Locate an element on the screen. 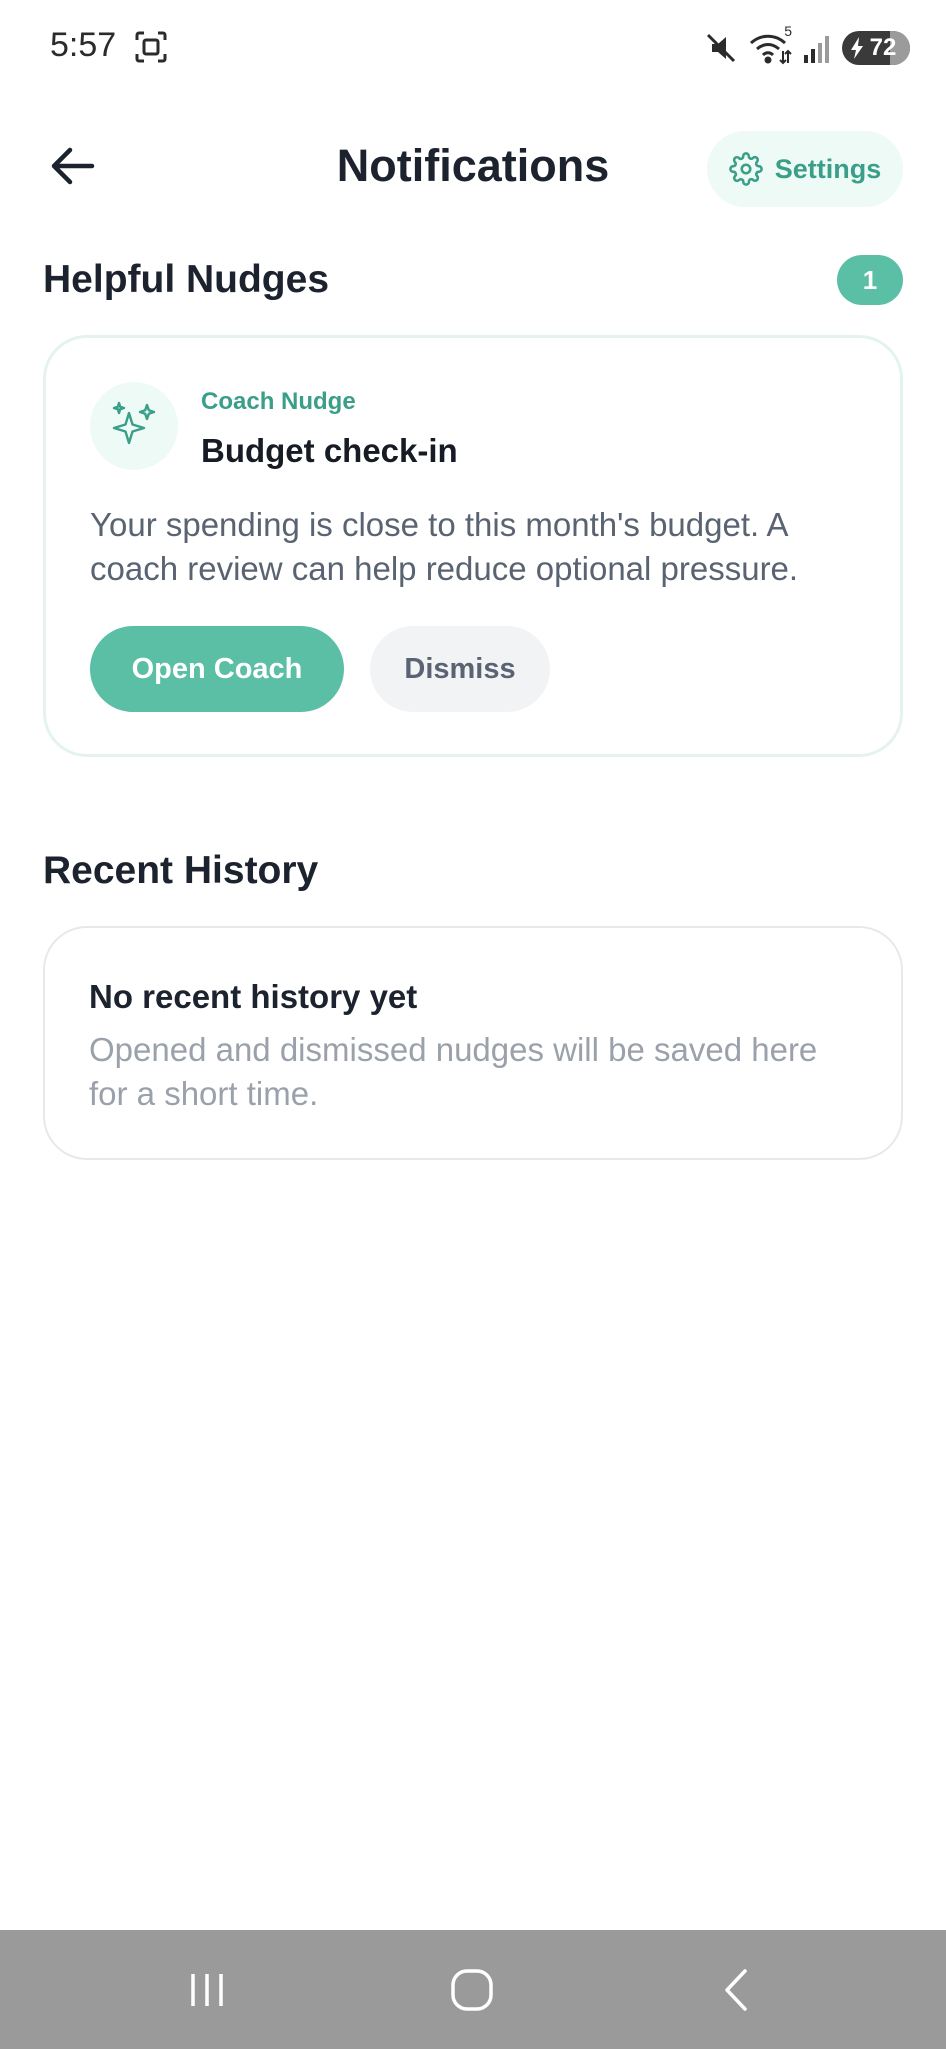 The width and height of the screenshot is (946, 2049). network-tag: 5 is located at coordinates (788, 31).